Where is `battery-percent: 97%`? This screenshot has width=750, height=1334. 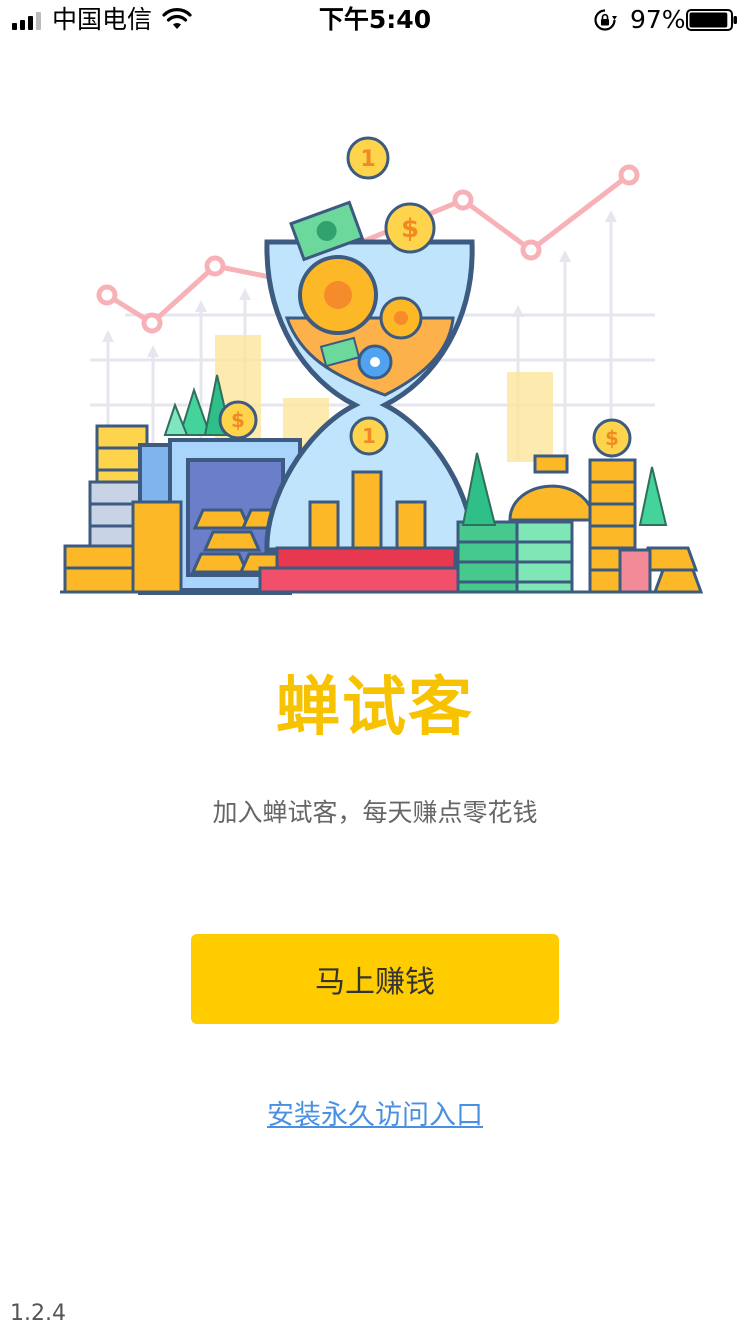 battery-percent: 97% is located at coordinates (658, 19).